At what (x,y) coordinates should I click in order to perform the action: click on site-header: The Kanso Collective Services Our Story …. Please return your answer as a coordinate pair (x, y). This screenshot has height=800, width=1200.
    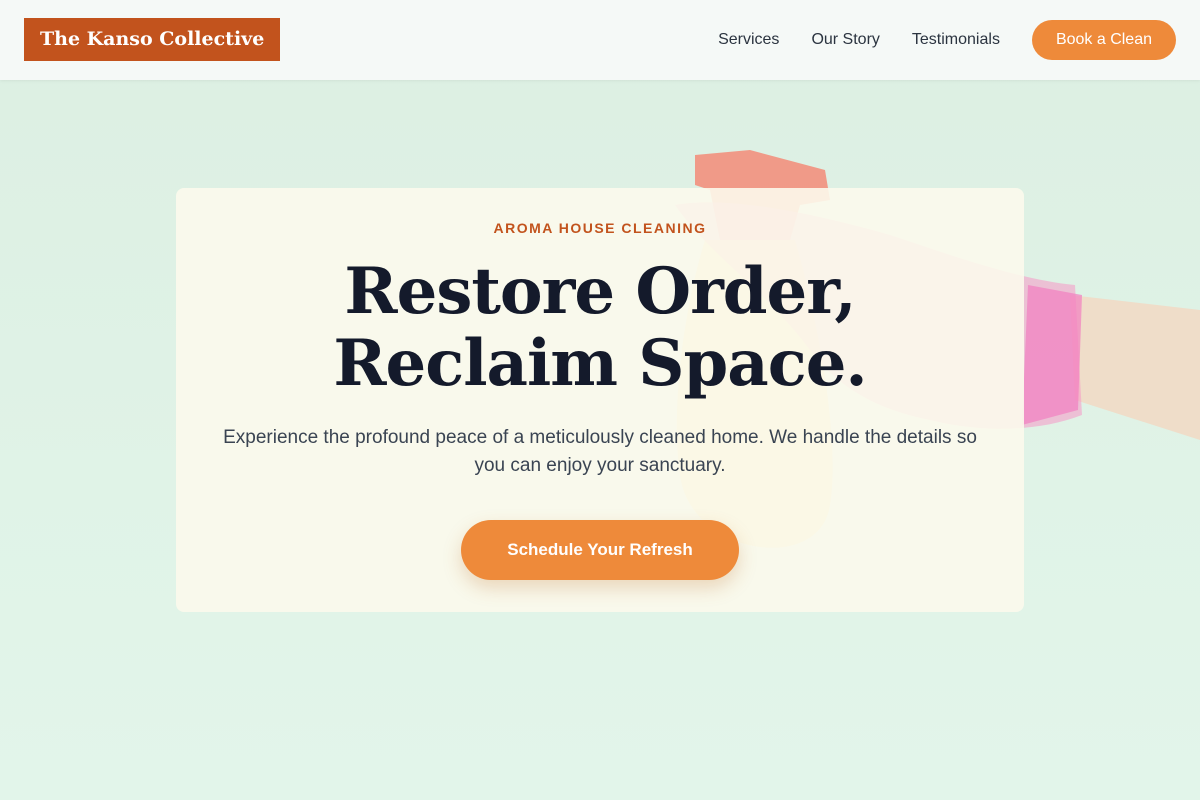
    Looking at the image, I should click on (600, 40).